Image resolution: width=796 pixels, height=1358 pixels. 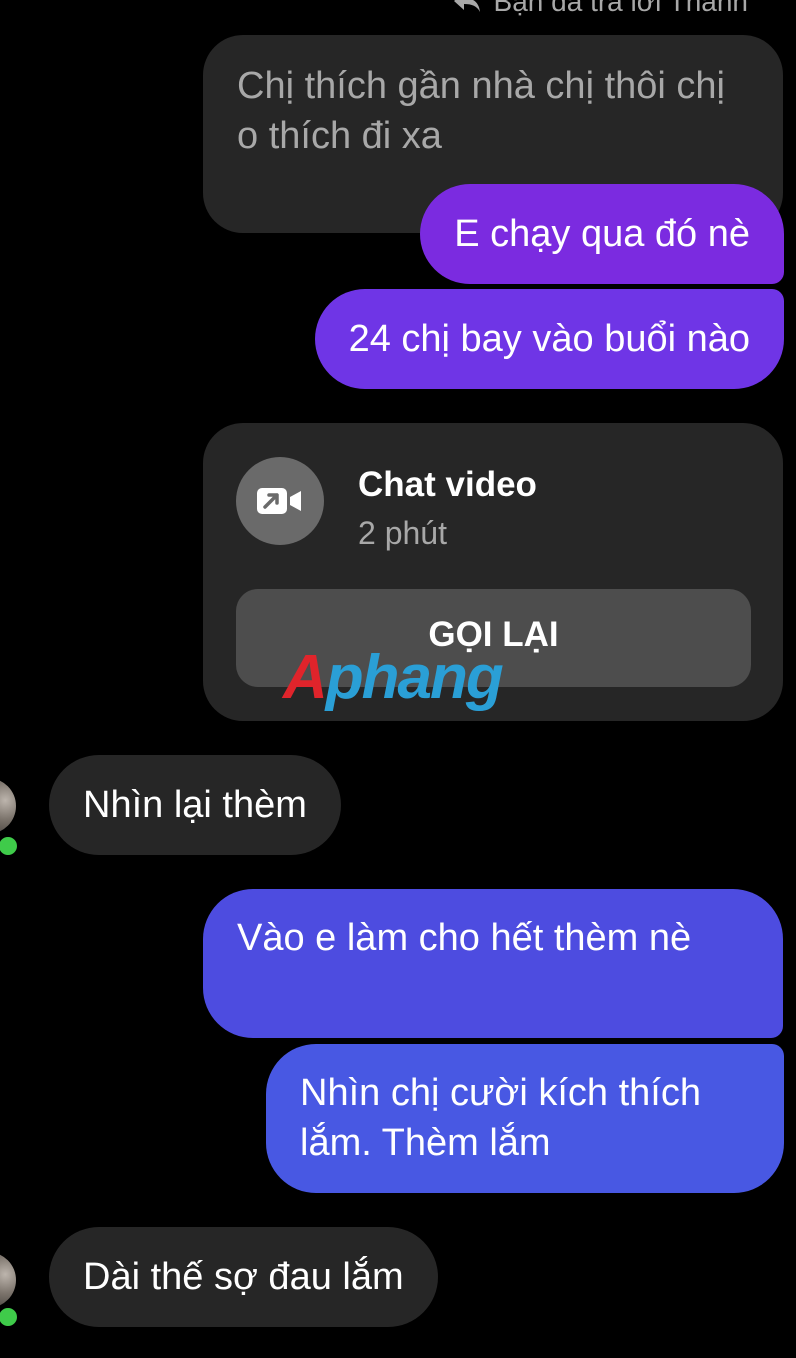 I want to click on reply-note: Bạn đã trả lời Thanh, so click(x=600, y=9).